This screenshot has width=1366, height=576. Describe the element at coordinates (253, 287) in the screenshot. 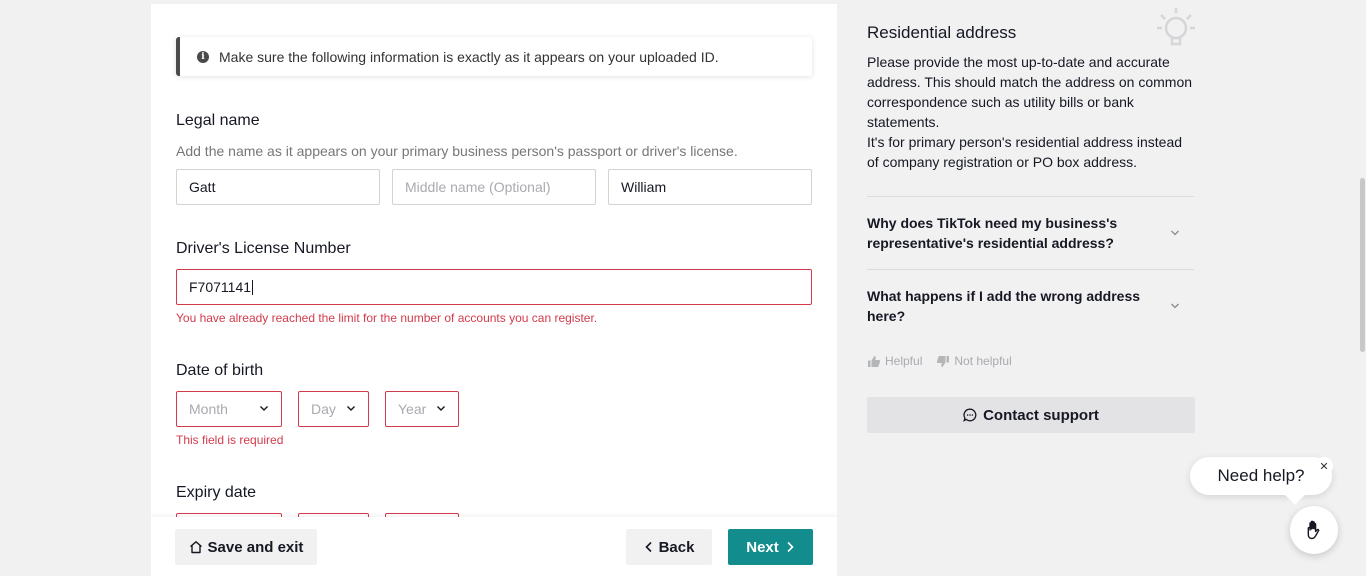

I see `text-caret` at that location.